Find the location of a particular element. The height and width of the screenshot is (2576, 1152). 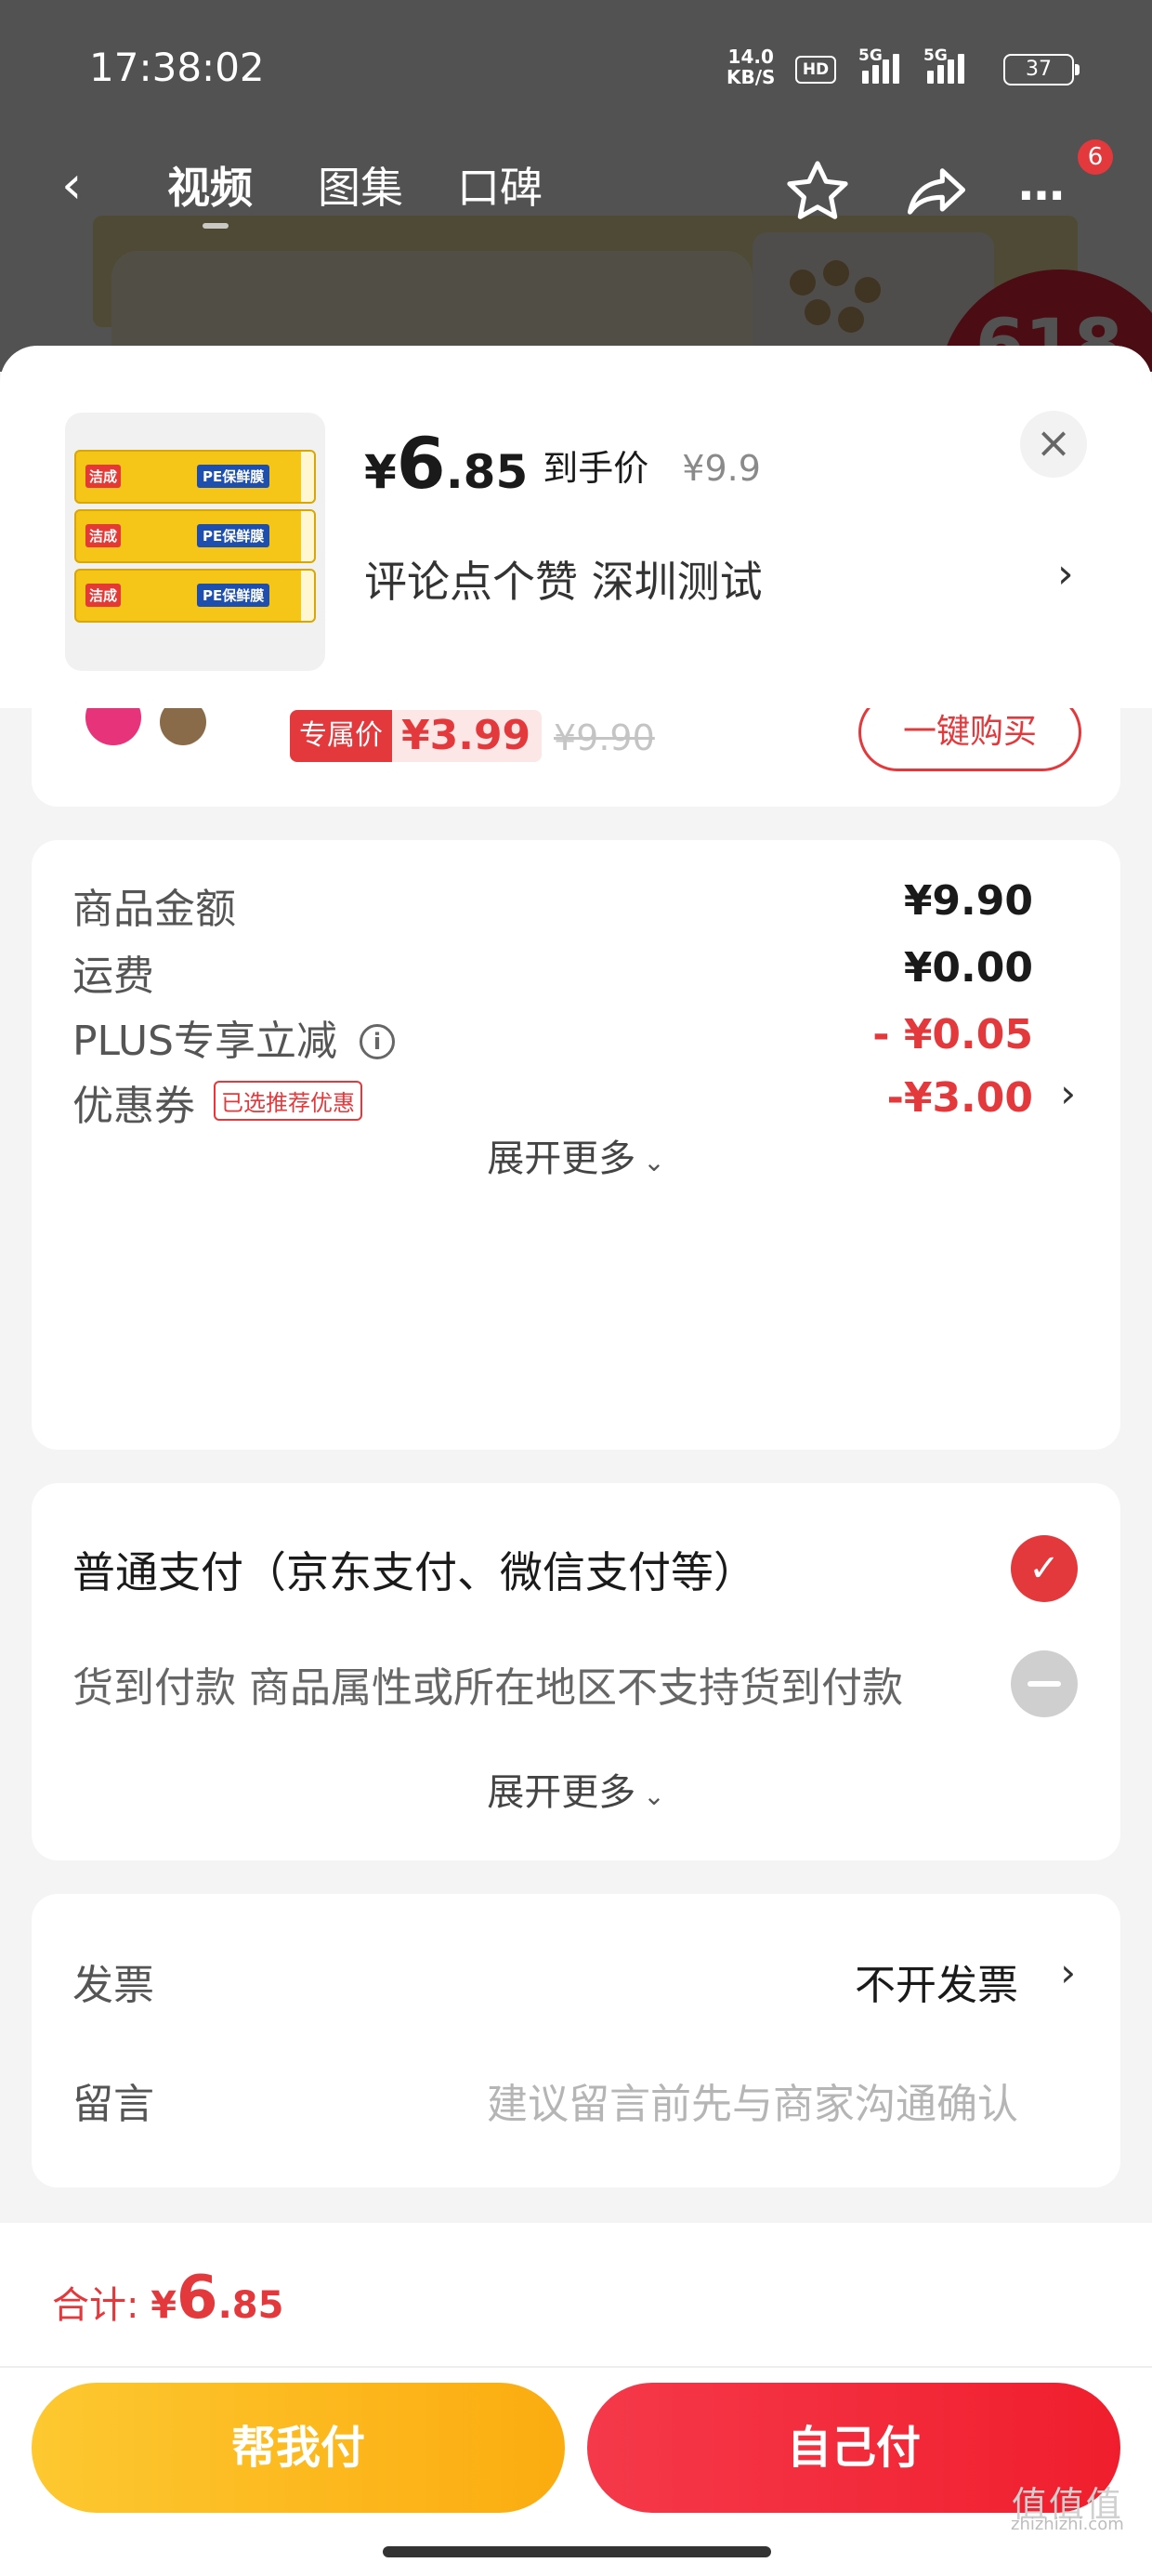

message-count-badge: 6 is located at coordinates (1095, 157).